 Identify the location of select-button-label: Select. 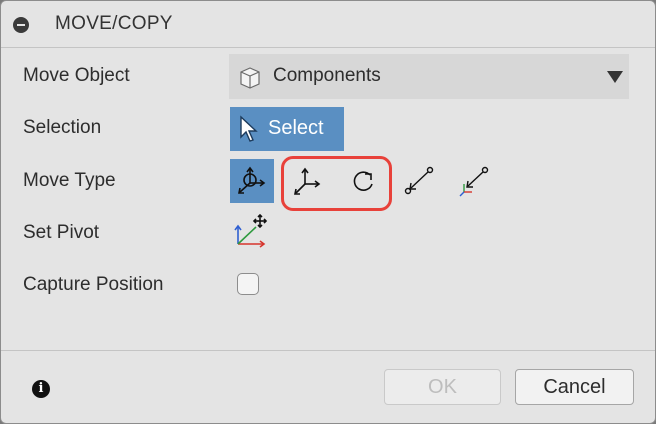
(296, 128).